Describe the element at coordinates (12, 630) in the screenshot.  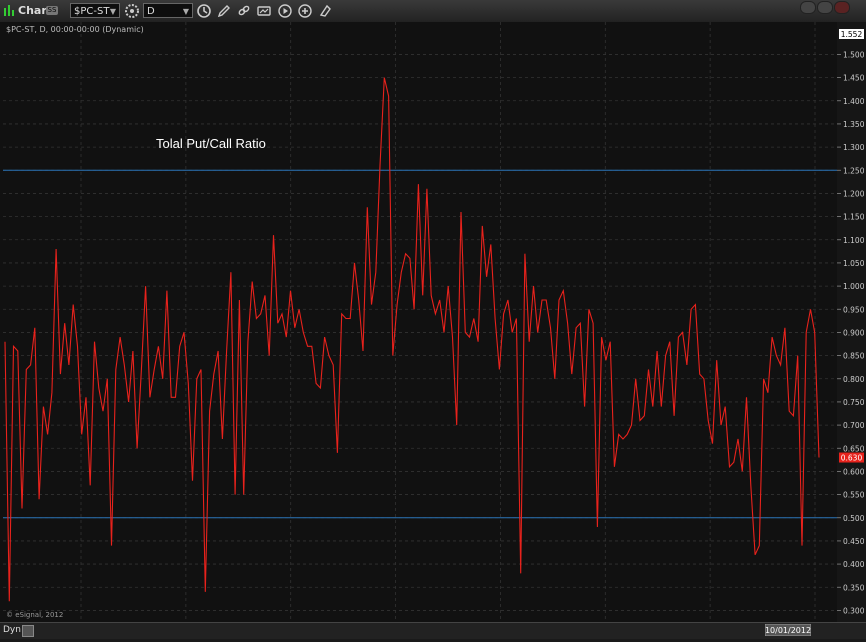
I see `dyn-label: Dyn` at that location.